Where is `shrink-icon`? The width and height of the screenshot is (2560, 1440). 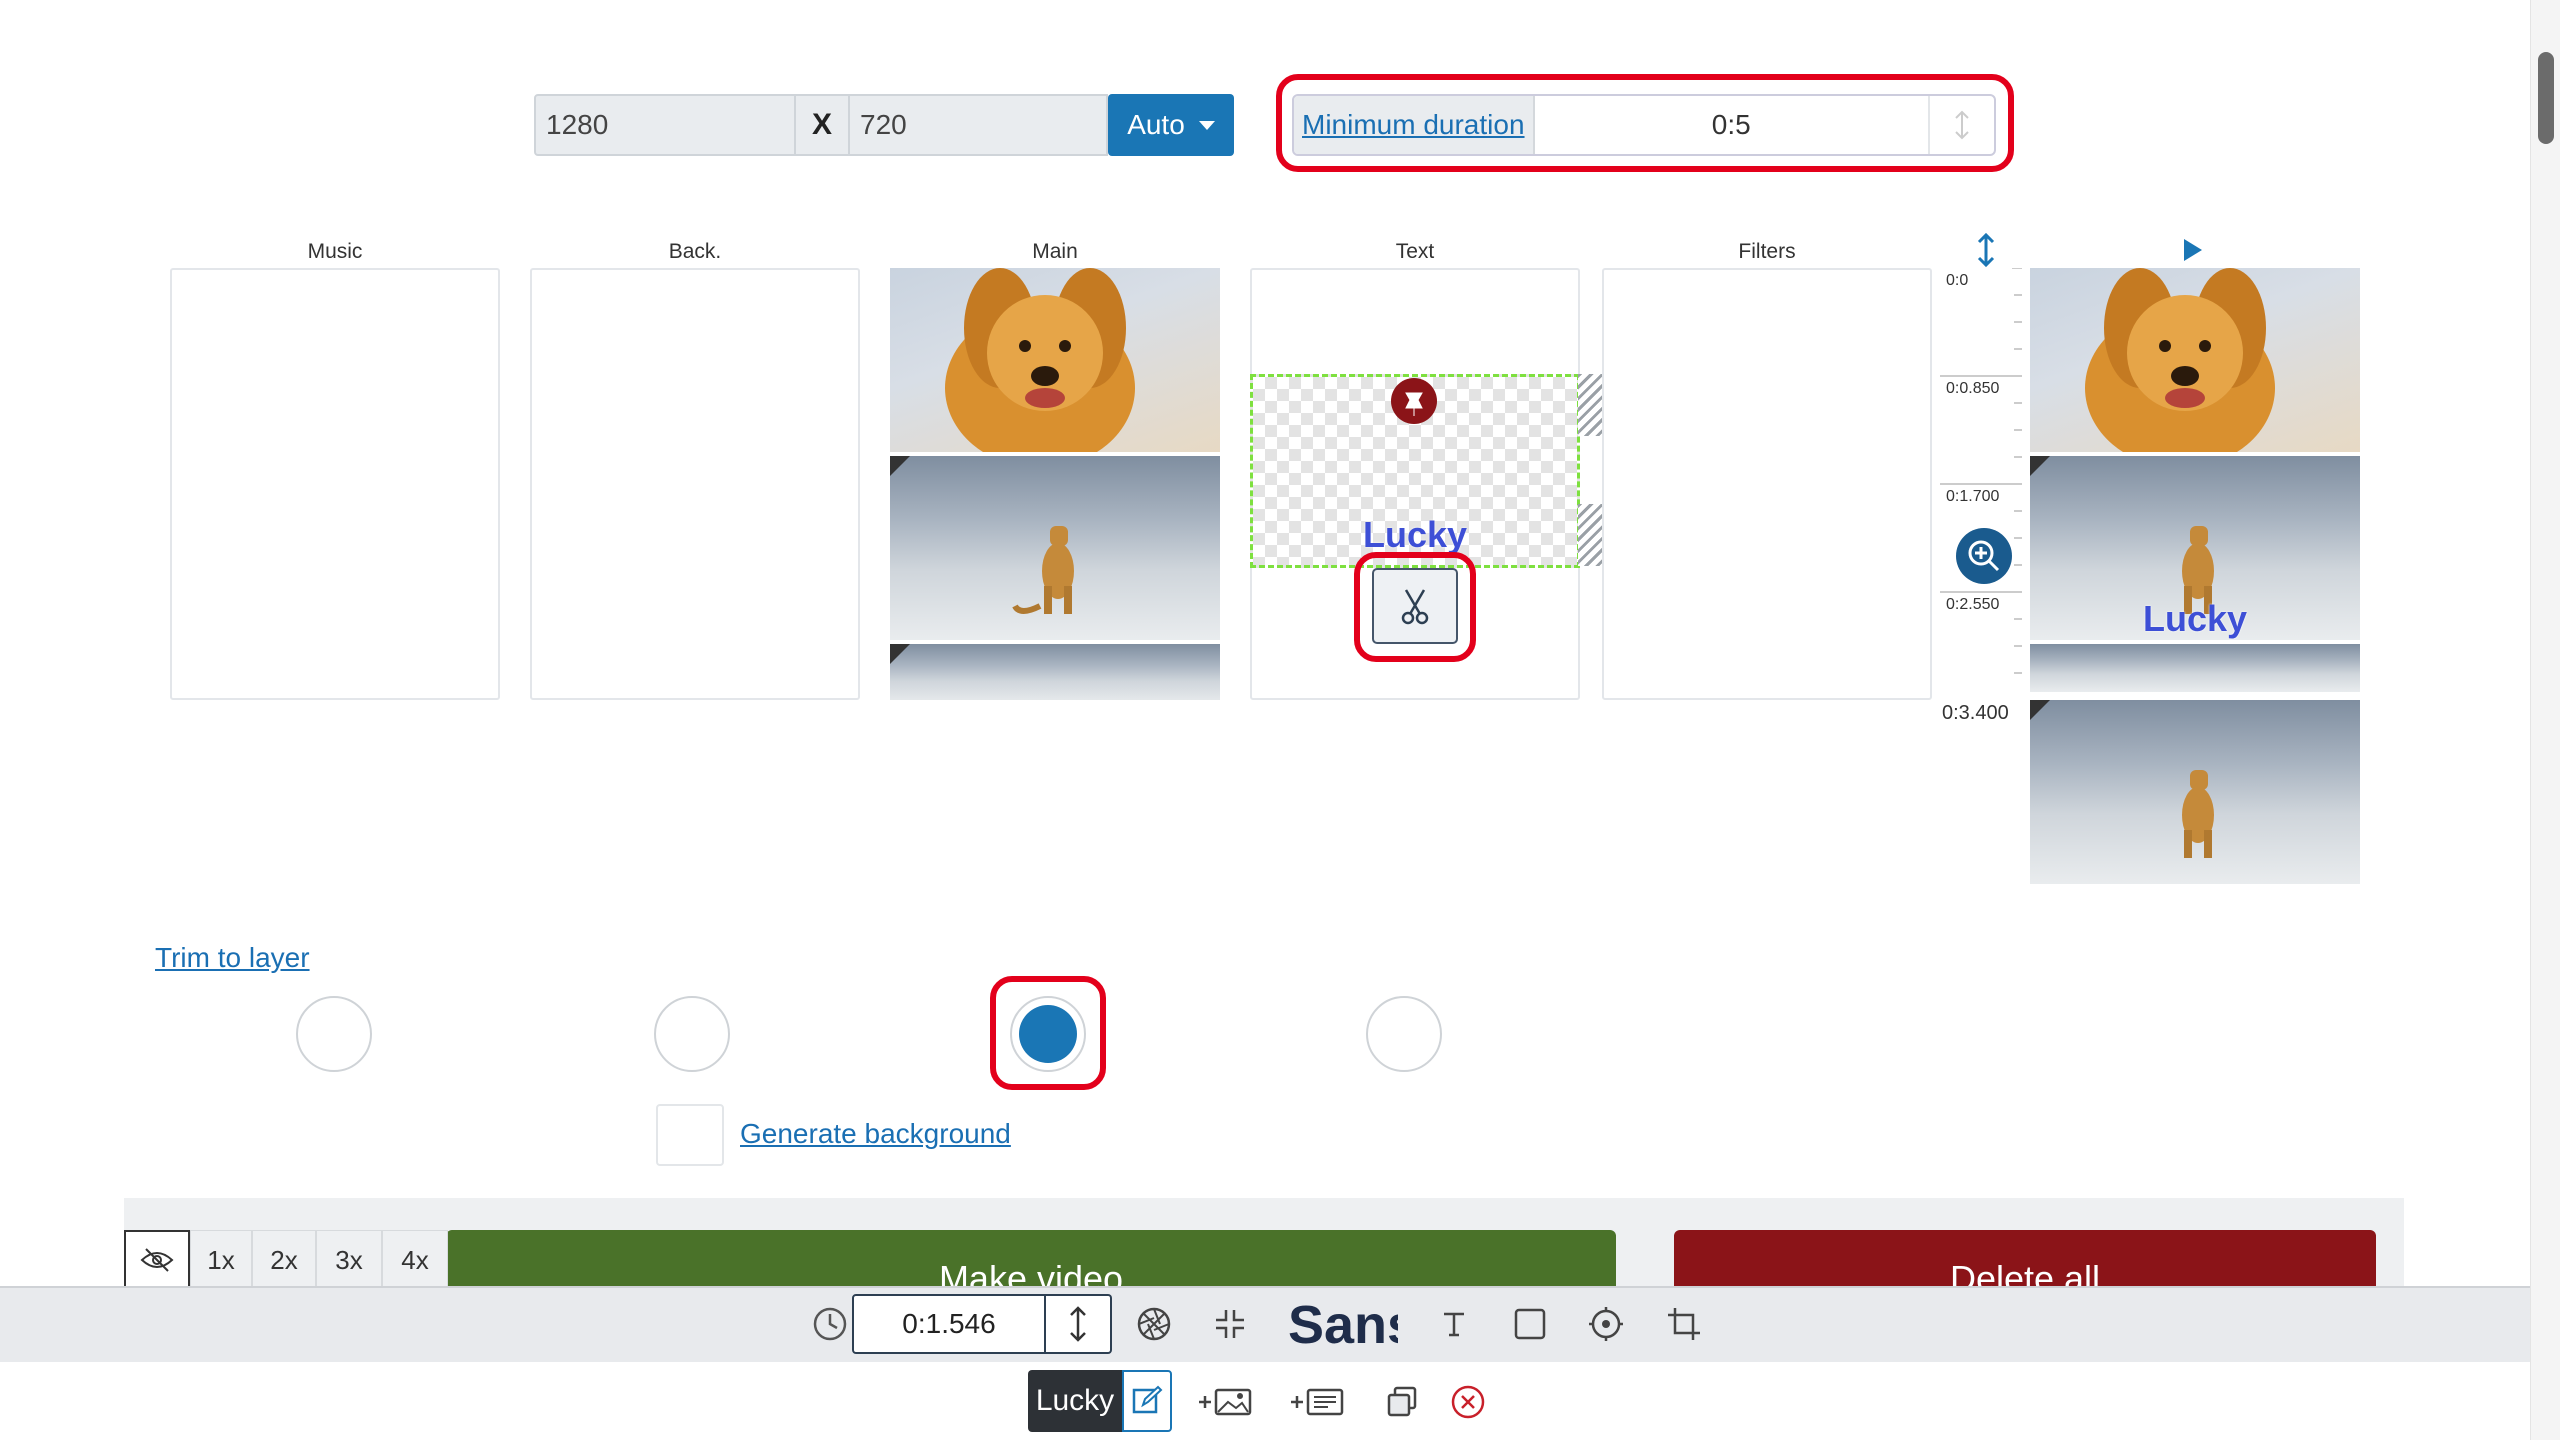 shrink-icon is located at coordinates (1230, 1324).